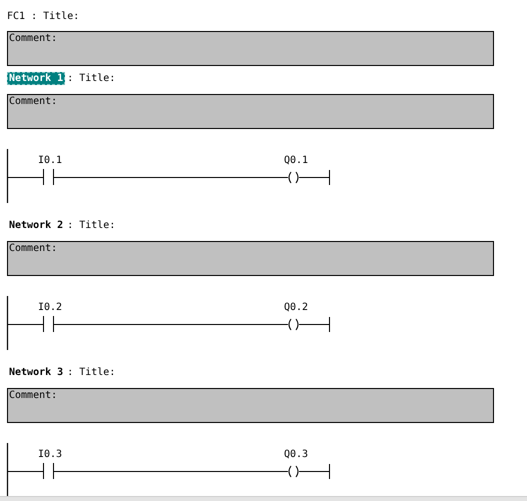 The height and width of the screenshot is (501, 527). I want to click on contact-address: I0.1, so click(50, 160).